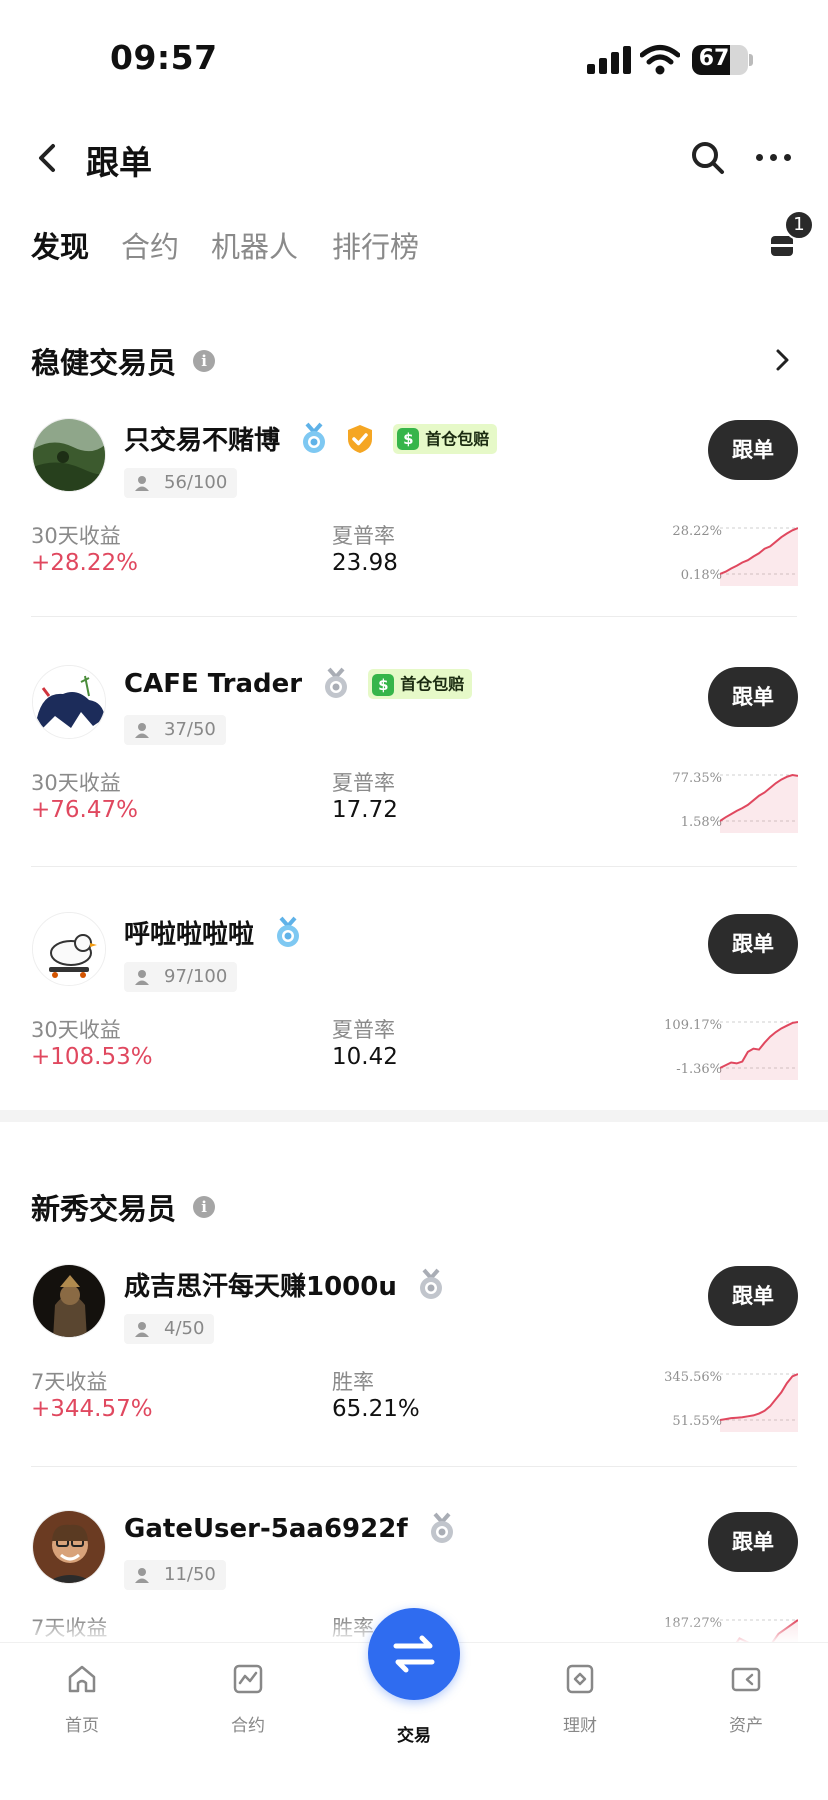  Describe the element at coordinates (365, 810) in the screenshot. I see `metric-value: 17.72` at that location.